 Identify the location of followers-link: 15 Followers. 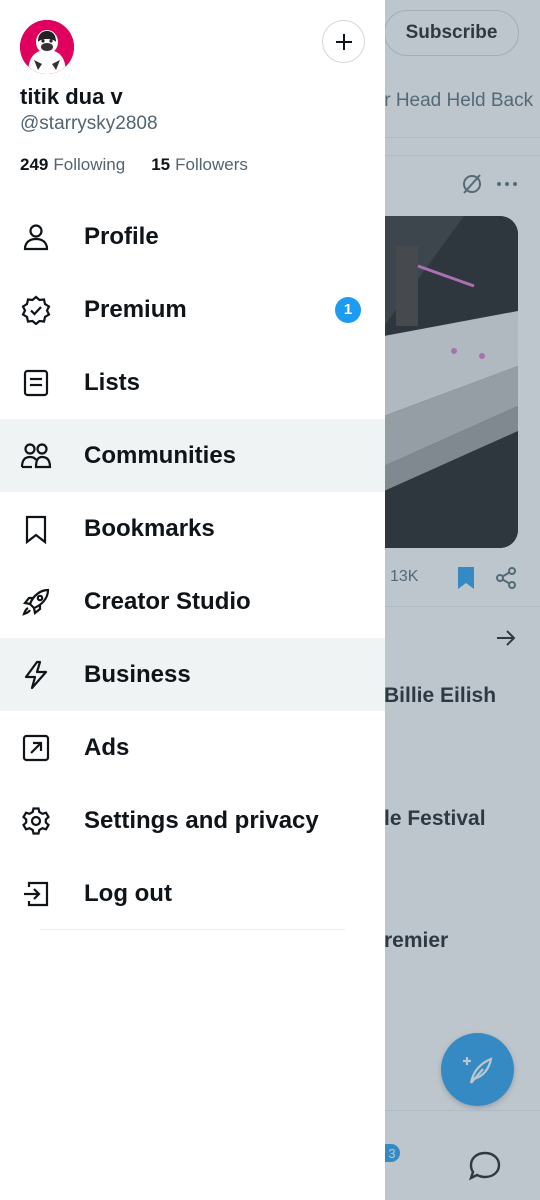
(199, 165).